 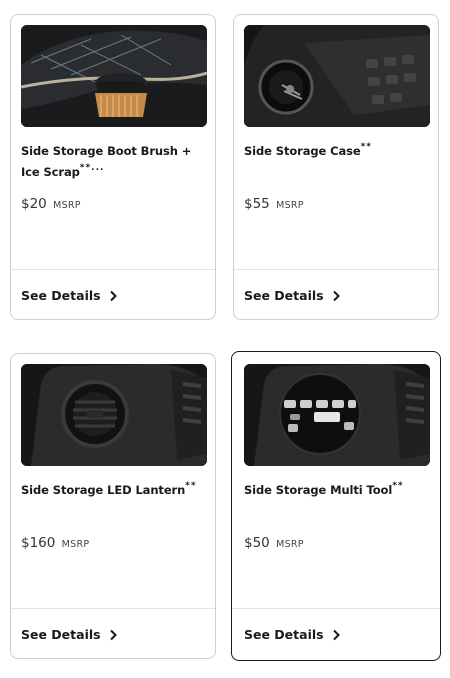 What do you see at coordinates (109, 489) in the screenshot?
I see `product-title: Side Storage LED Lantern**` at bounding box center [109, 489].